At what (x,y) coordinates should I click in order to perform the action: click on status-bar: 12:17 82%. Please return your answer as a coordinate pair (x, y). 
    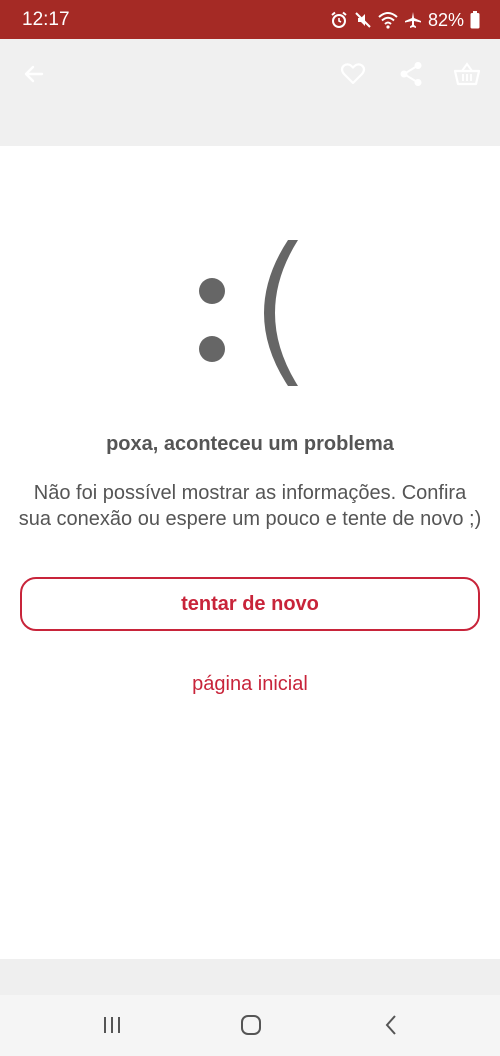
    Looking at the image, I should click on (250, 19).